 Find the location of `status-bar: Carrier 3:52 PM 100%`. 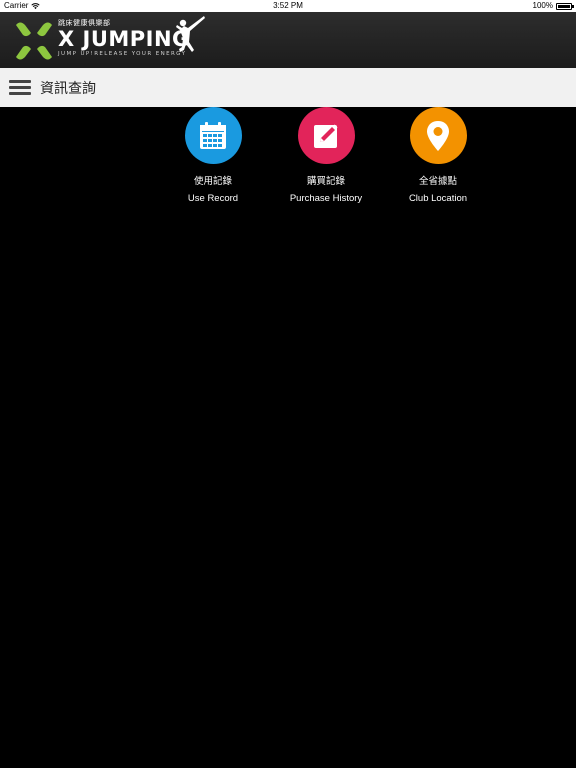

status-bar: Carrier 3:52 PM 100% is located at coordinates (288, 6).